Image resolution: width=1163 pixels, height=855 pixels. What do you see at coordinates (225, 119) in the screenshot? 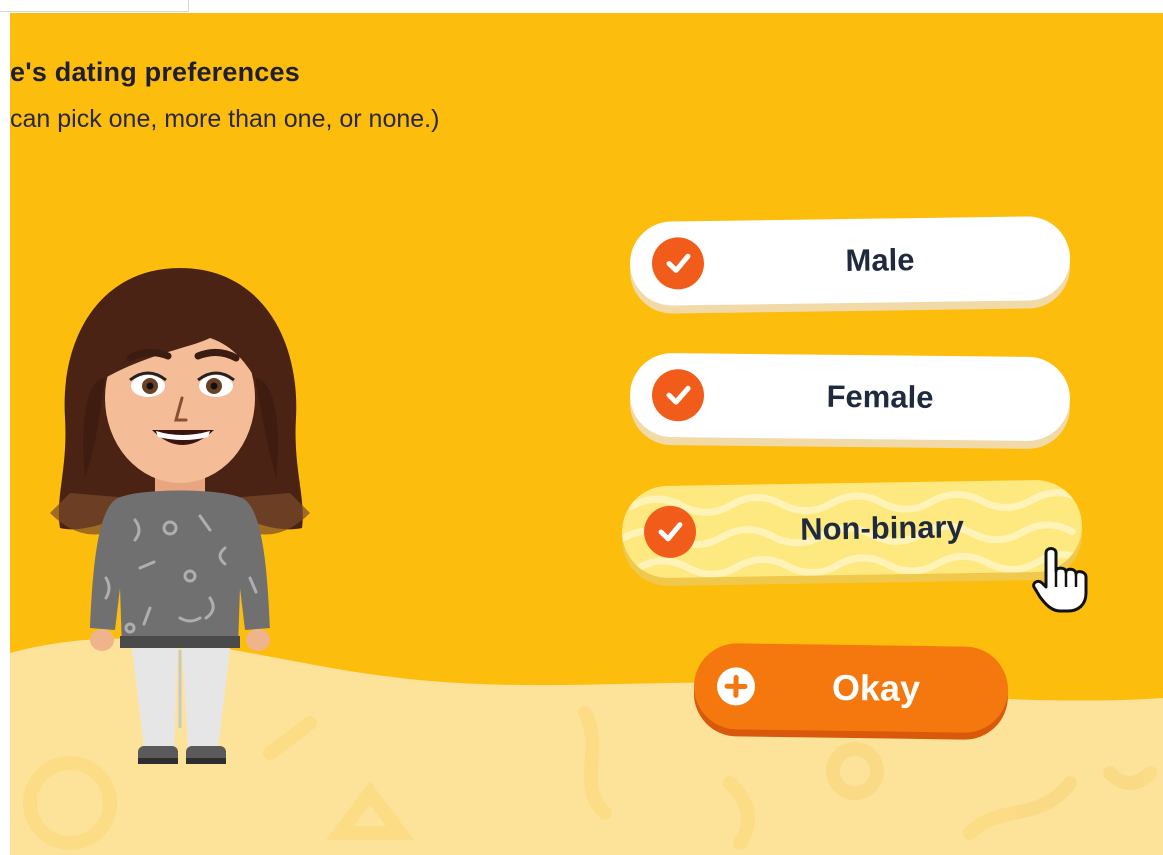
I see `page-subtitle: can pick one, more than one, or none.)` at bounding box center [225, 119].